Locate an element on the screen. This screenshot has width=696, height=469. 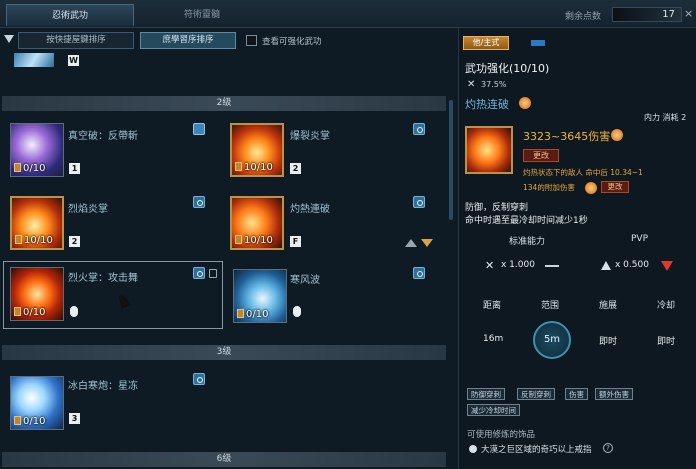
tag-extra-damage: 额外伤害 is located at coordinates (614, 394).